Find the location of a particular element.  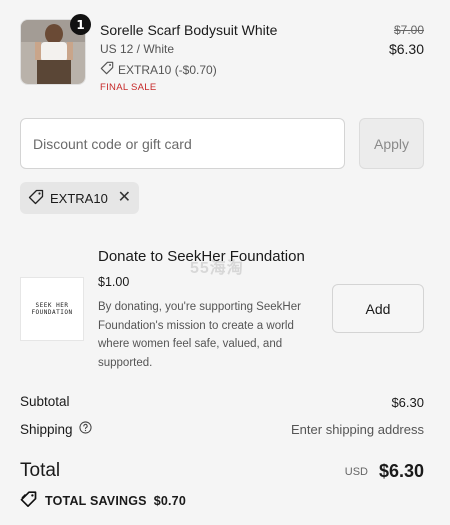

apply-button: Apply is located at coordinates (391, 143).